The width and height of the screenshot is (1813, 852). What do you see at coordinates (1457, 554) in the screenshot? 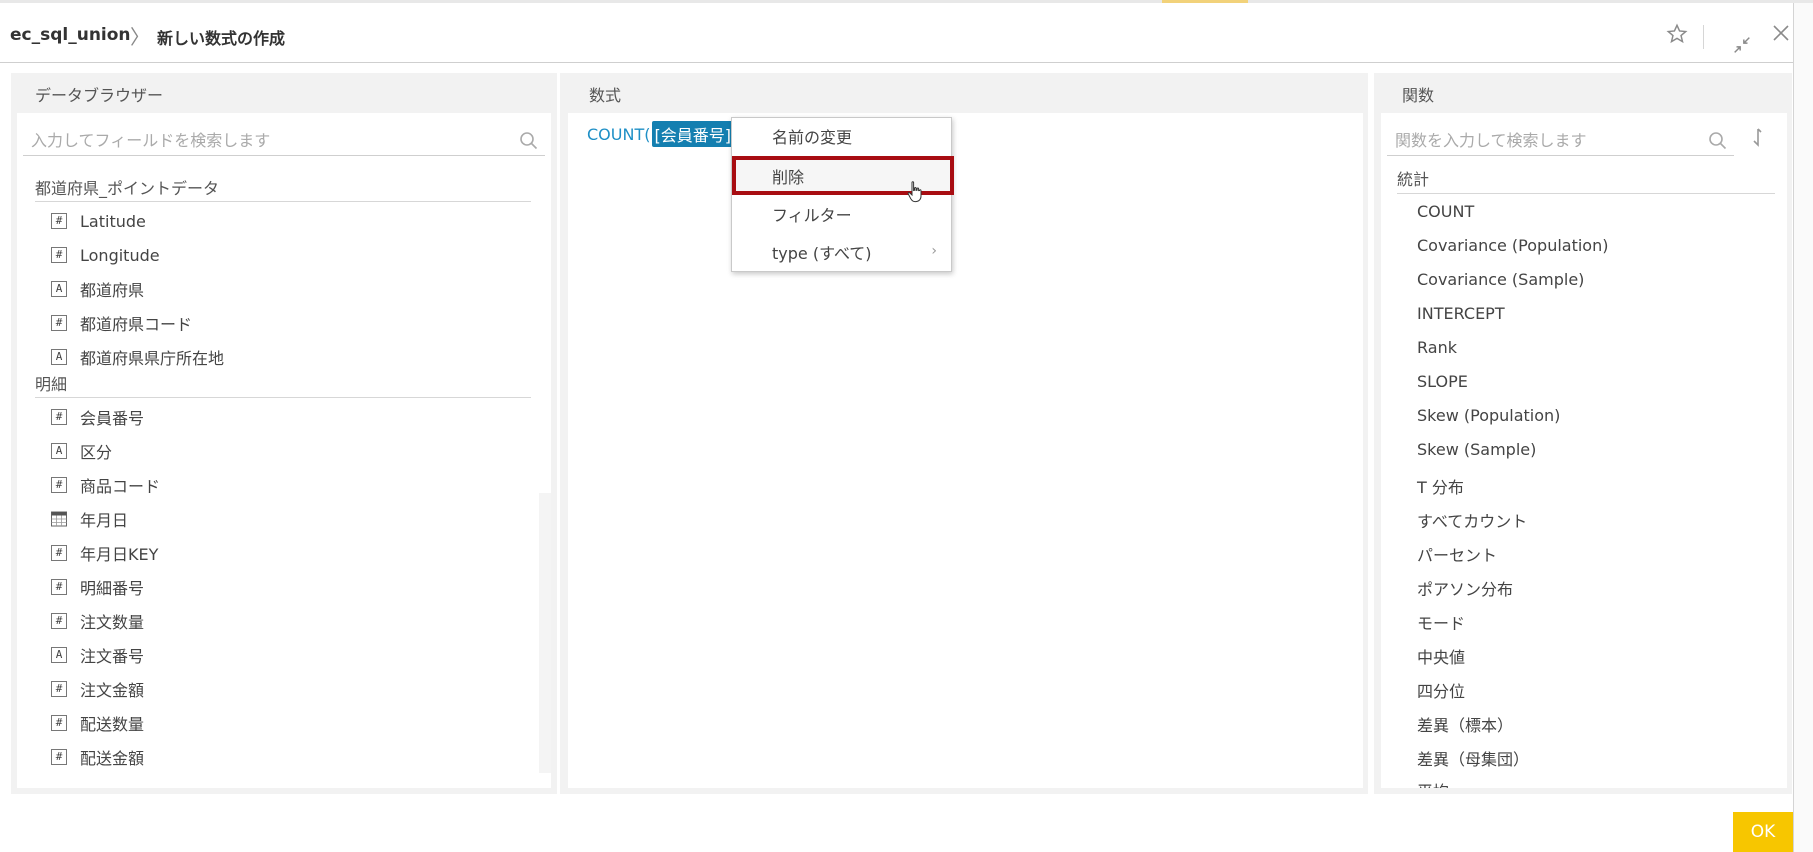
I see `function-item: パーセント` at bounding box center [1457, 554].